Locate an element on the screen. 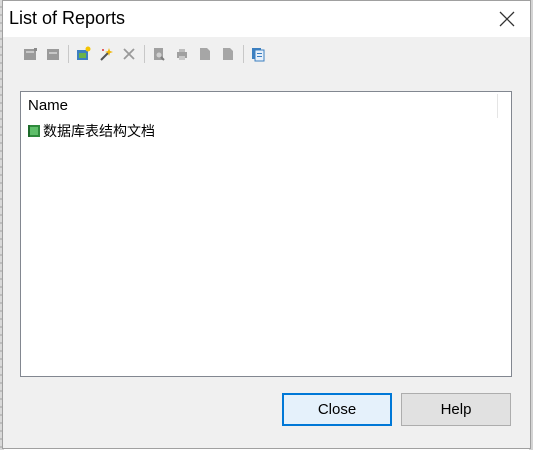 This screenshot has height=450, width=533. toolbar is located at coordinates (144, 54).